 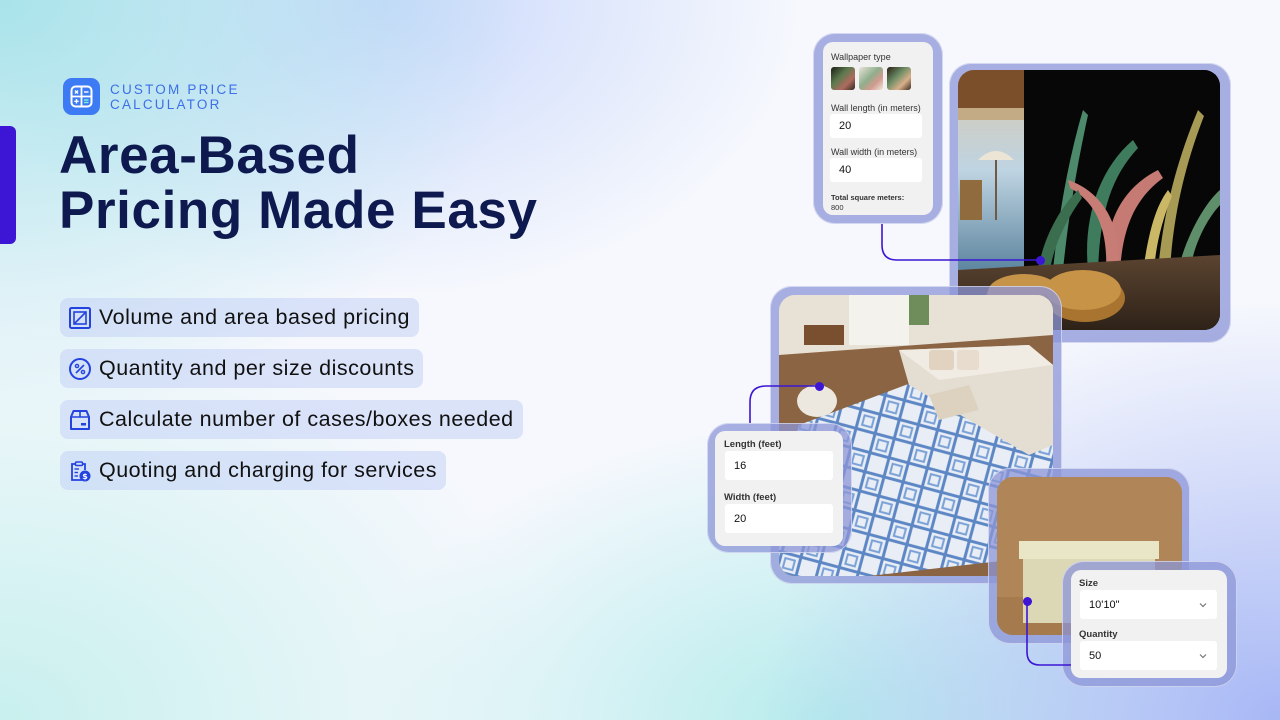 I want to click on brand-name-line2: CALCULATOR, so click(x=166, y=104).